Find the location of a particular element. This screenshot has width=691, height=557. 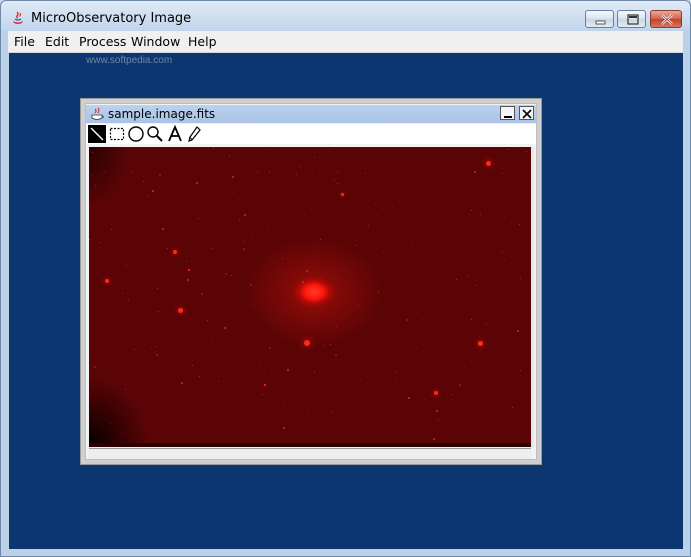

menu-file: File is located at coordinates (24, 41).